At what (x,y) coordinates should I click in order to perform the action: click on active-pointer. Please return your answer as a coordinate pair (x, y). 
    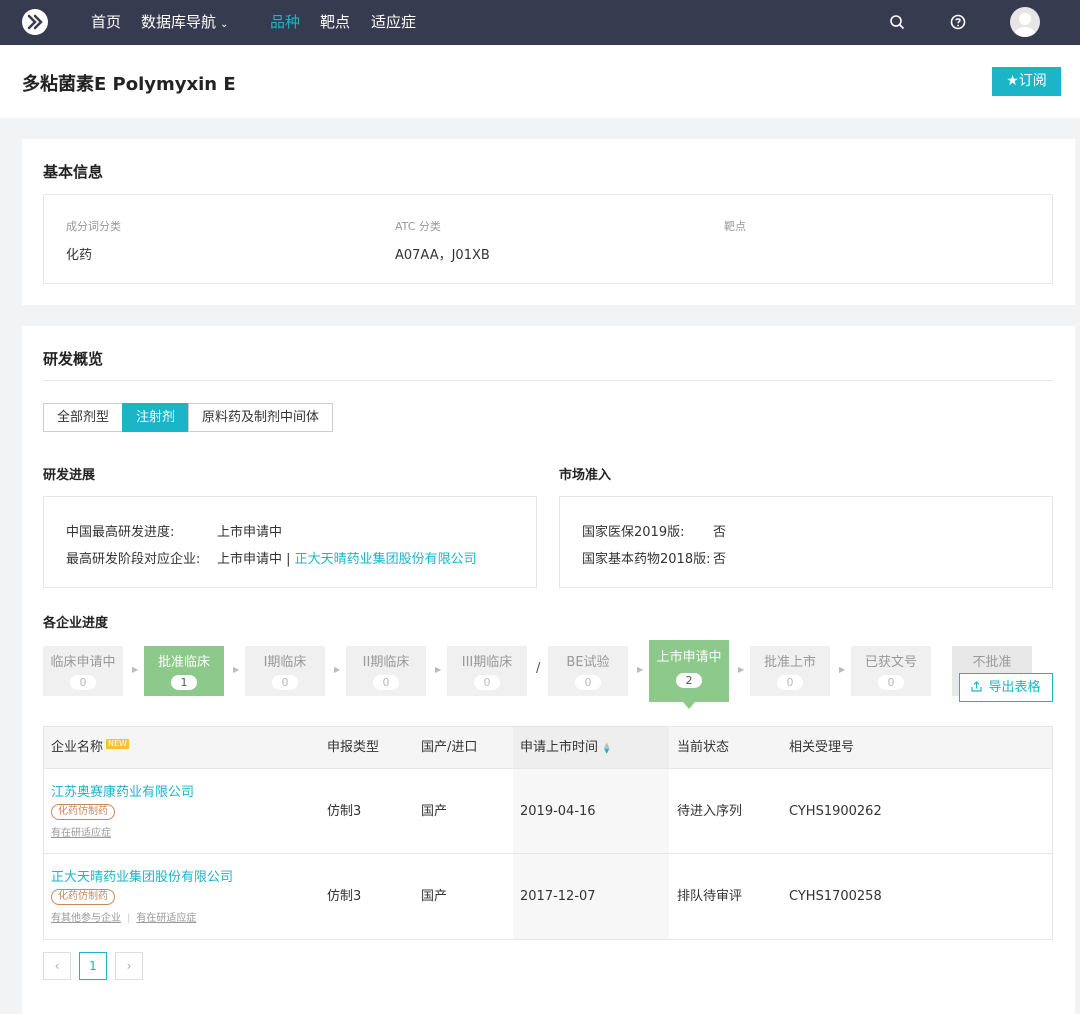
    Looking at the image, I should click on (689, 705).